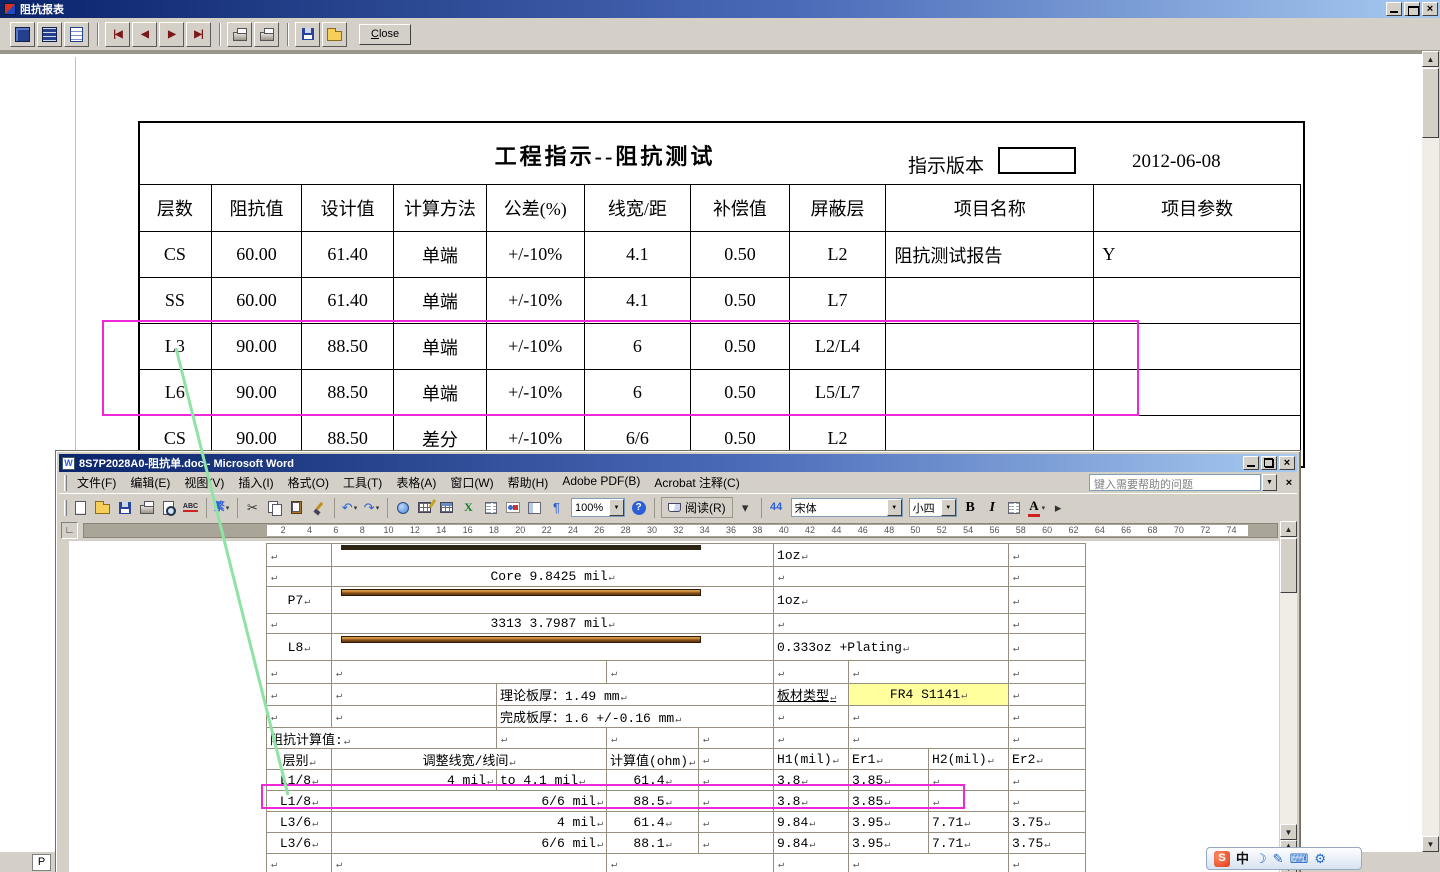  What do you see at coordinates (388, 530) in the screenshot?
I see `ruler-number: 10` at bounding box center [388, 530].